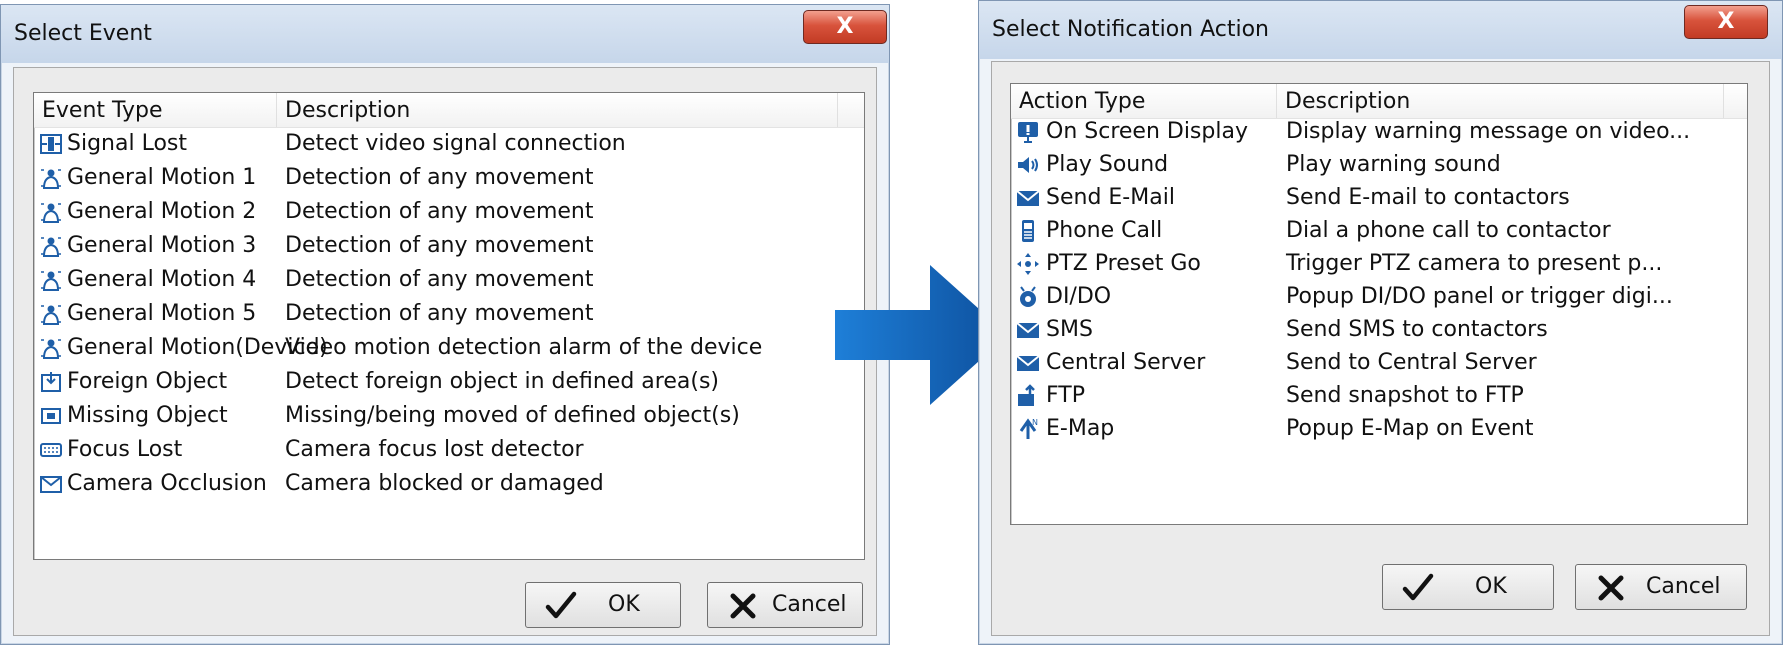 This screenshot has height=645, width=1783. What do you see at coordinates (1028, 132) in the screenshot?
I see `on-screen-display-icon` at bounding box center [1028, 132].